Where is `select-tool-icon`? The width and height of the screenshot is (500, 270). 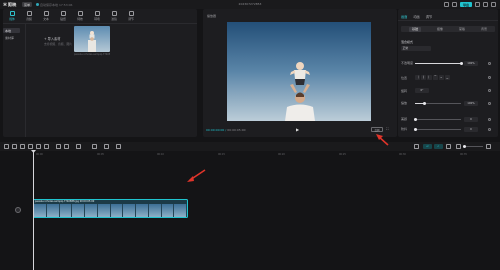
select-tool-icon is located at coordinates (6, 146).